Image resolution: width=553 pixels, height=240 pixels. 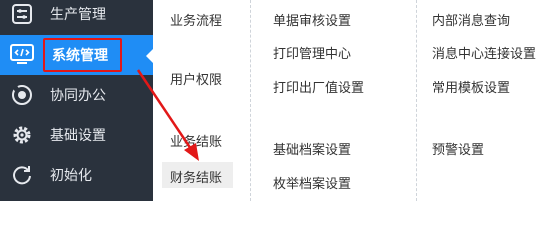 I want to click on active-caret, so click(x=150, y=56).